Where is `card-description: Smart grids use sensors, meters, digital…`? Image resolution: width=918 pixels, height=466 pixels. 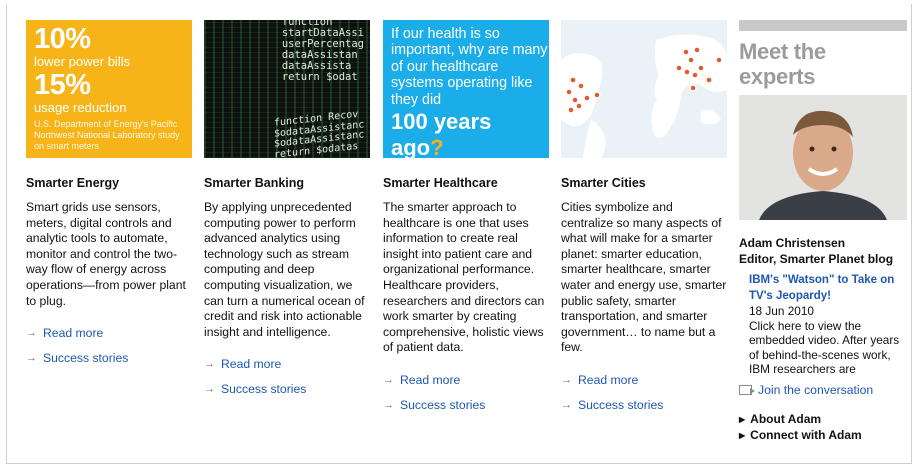 card-description: Smart grids use sensors, meters, digital… is located at coordinates (106, 254).